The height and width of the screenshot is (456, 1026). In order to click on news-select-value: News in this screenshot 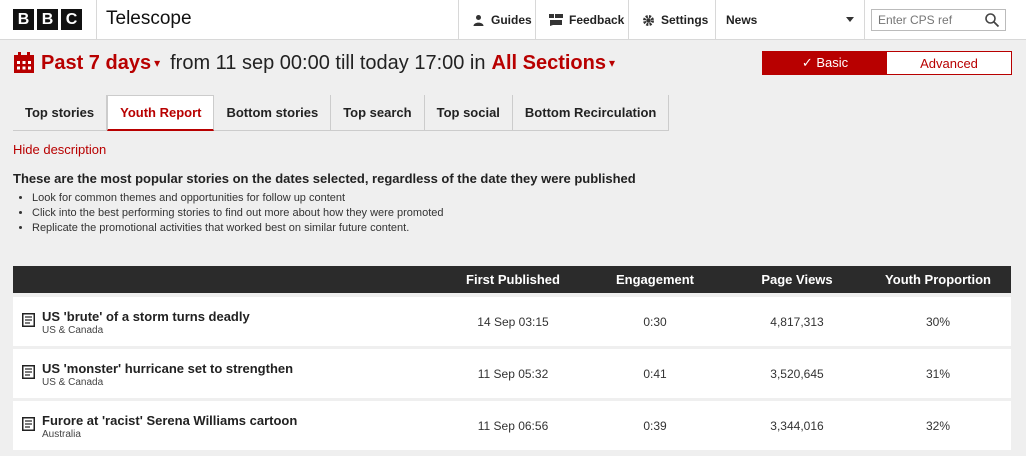, I will do `click(742, 20)`.